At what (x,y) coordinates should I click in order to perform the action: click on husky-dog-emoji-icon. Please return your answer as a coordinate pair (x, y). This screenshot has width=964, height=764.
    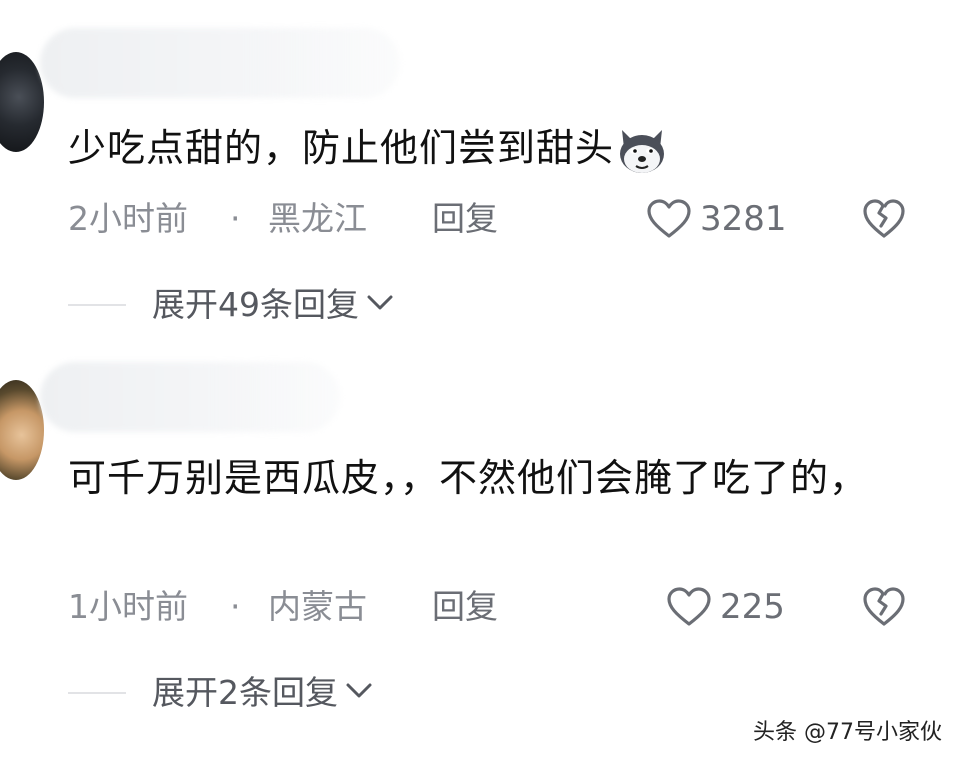
    Looking at the image, I should click on (642, 151).